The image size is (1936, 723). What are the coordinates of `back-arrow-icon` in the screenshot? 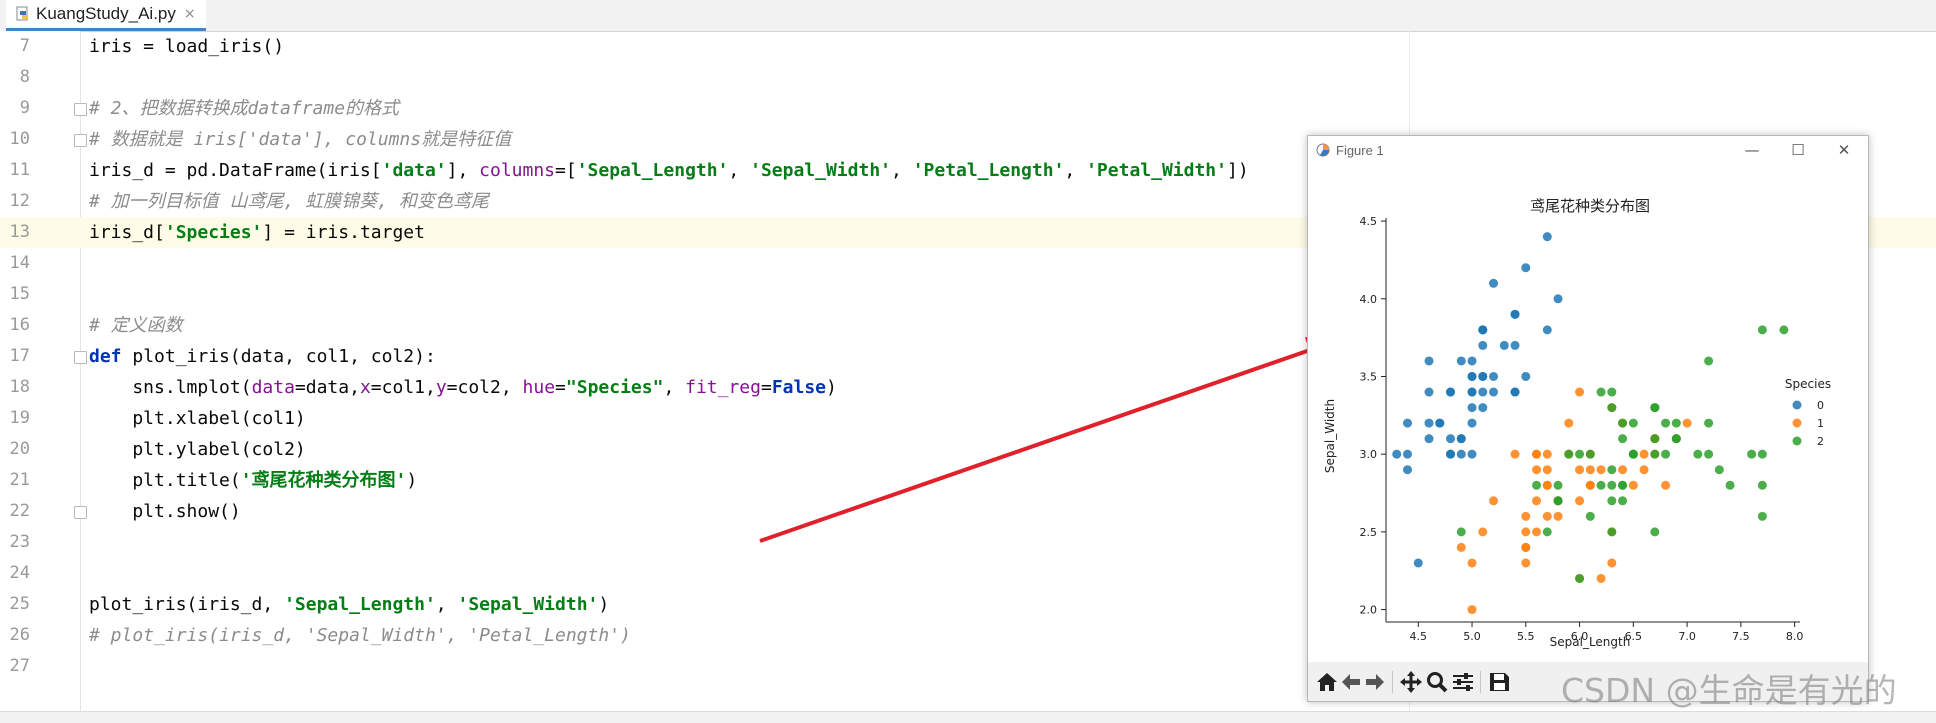 It's located at (1351, 682).